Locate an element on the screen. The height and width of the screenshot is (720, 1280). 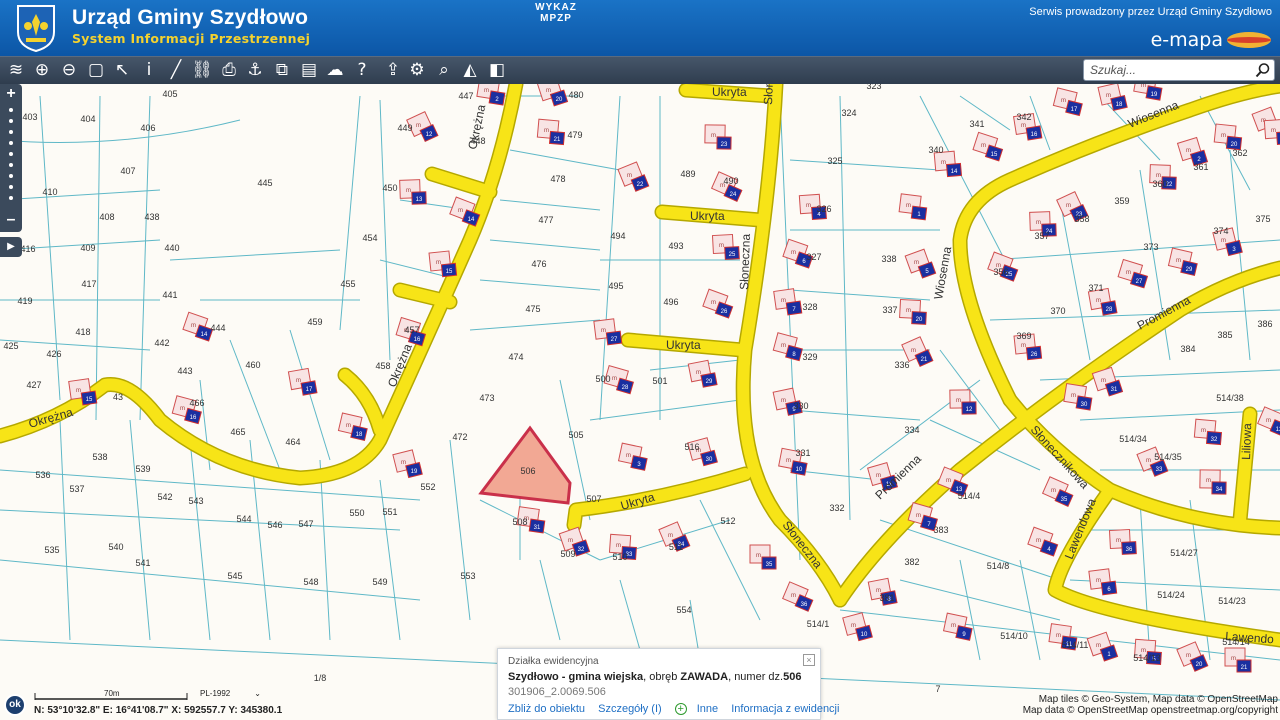
zoom-extent-icon: ▢ is located at coordinates (96, 70).